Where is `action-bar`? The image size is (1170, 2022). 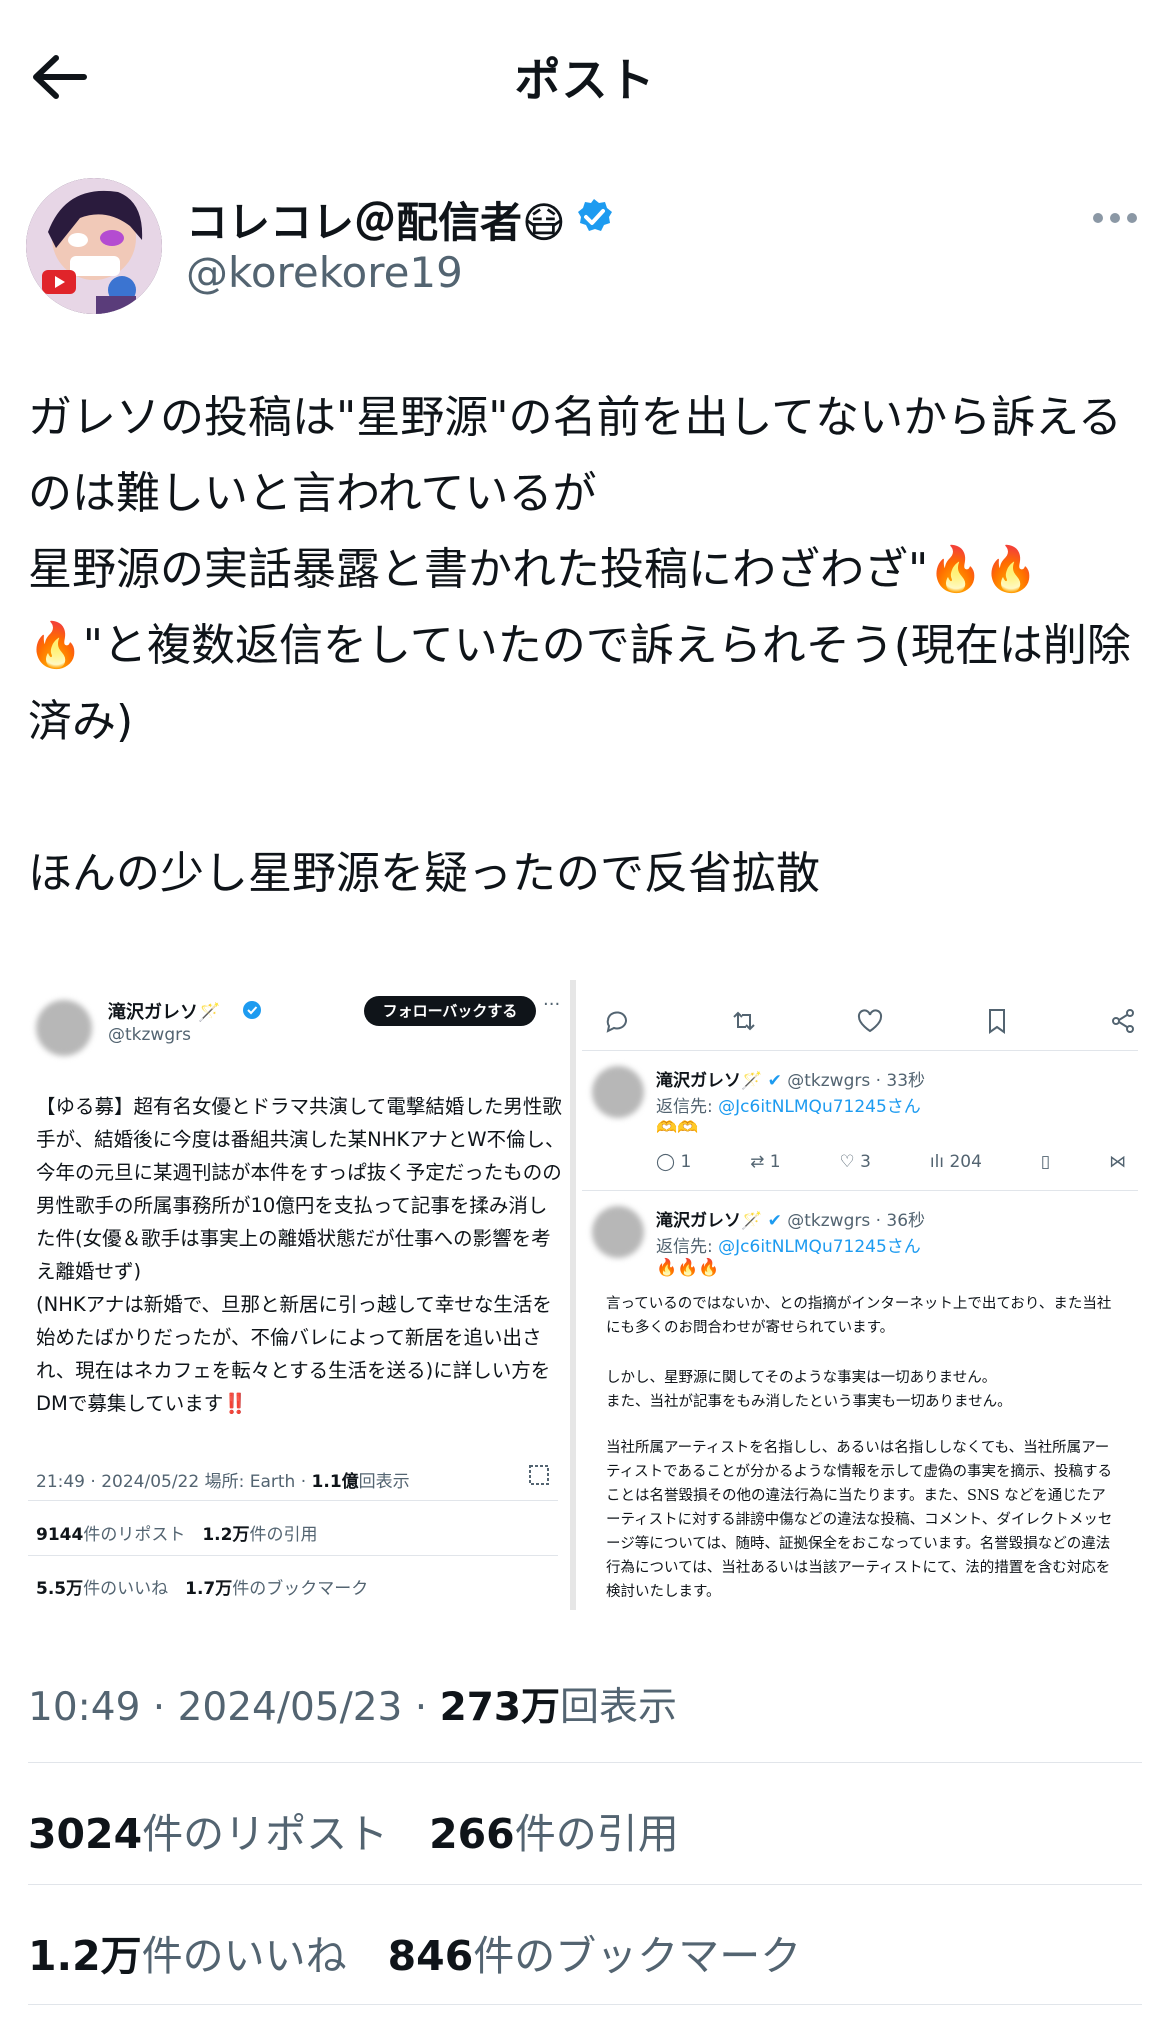
action-bar is located at coordinates (870, 1021).